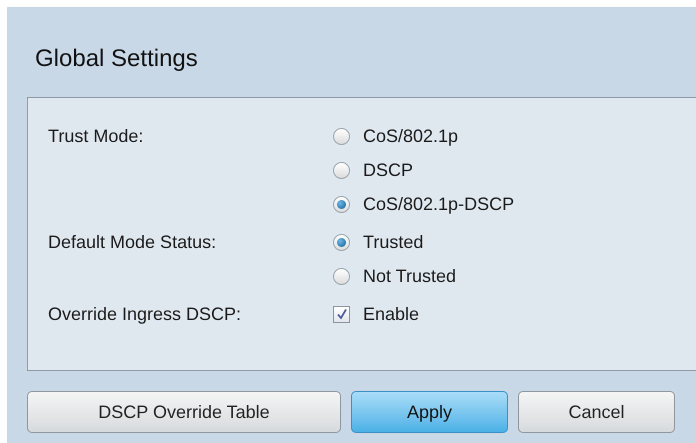 The height and width of the screenshot is (443, 696). Describe the element at coordinates (391, 314) in the screenshot. I see `option-label: Enable` at that location.